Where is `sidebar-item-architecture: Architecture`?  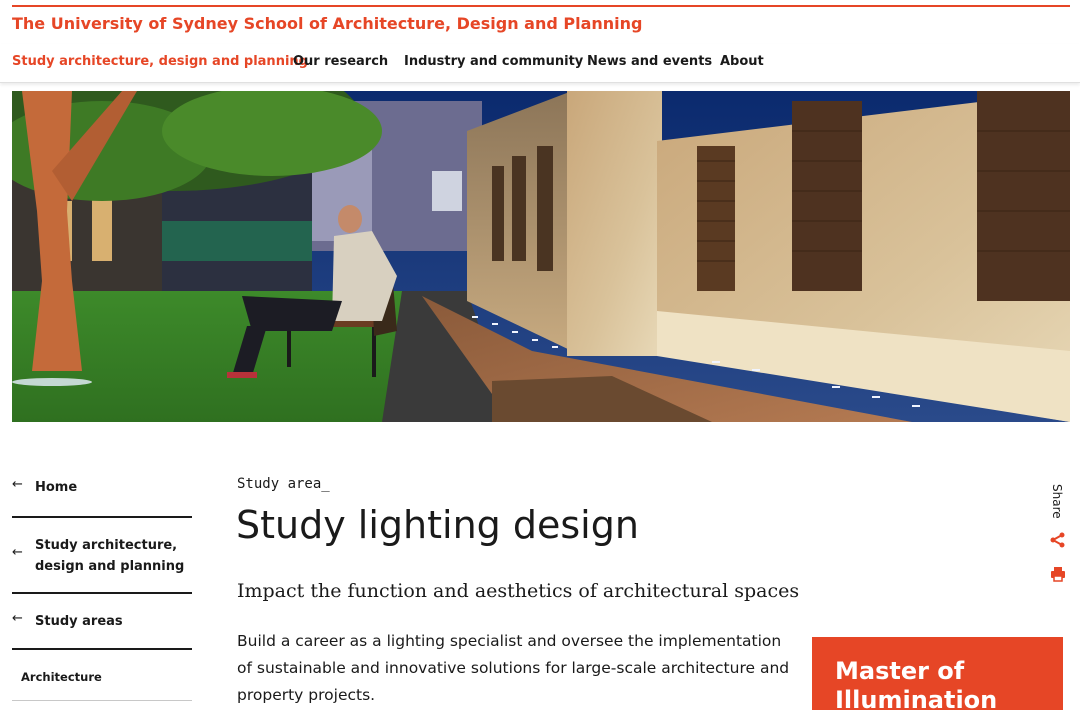
sidebar-item-architecture: Architecture is located at coordinates (102, 675).